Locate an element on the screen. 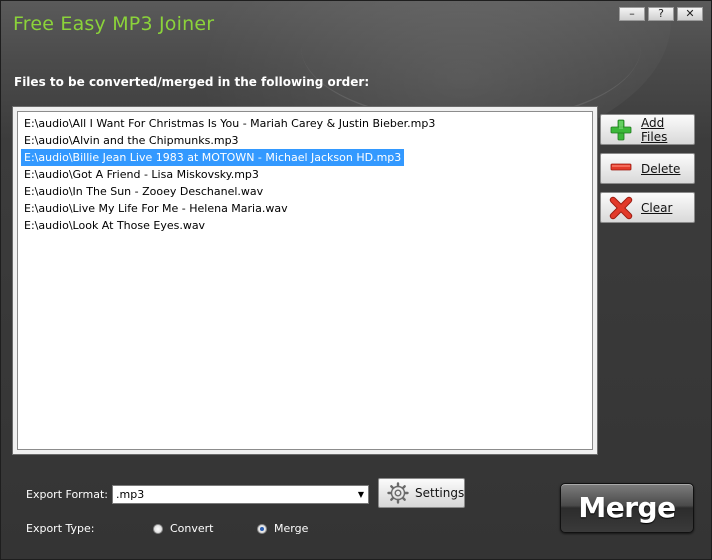  merge-radio: Merge is located at coordinates (282, 528).